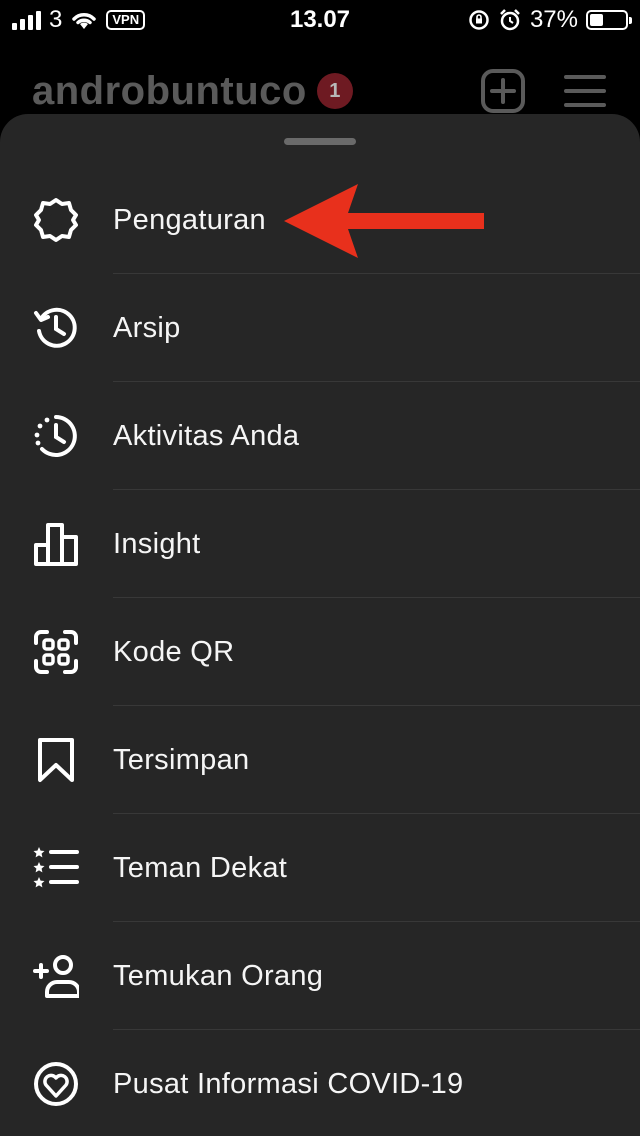  I want to click on menu-item-label: Arsip, so click(147, 327).